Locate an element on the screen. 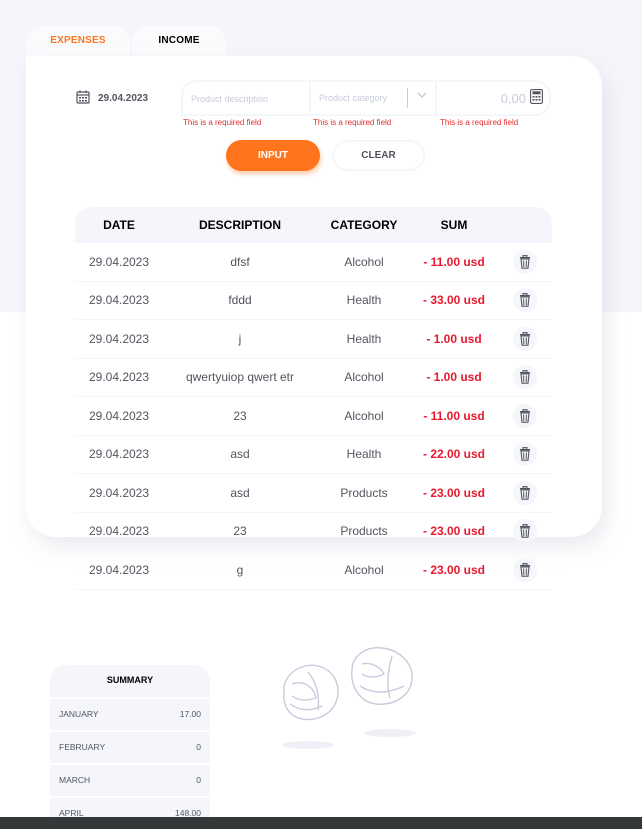  description-error: This is a required field is located at coordinates (222, 122).